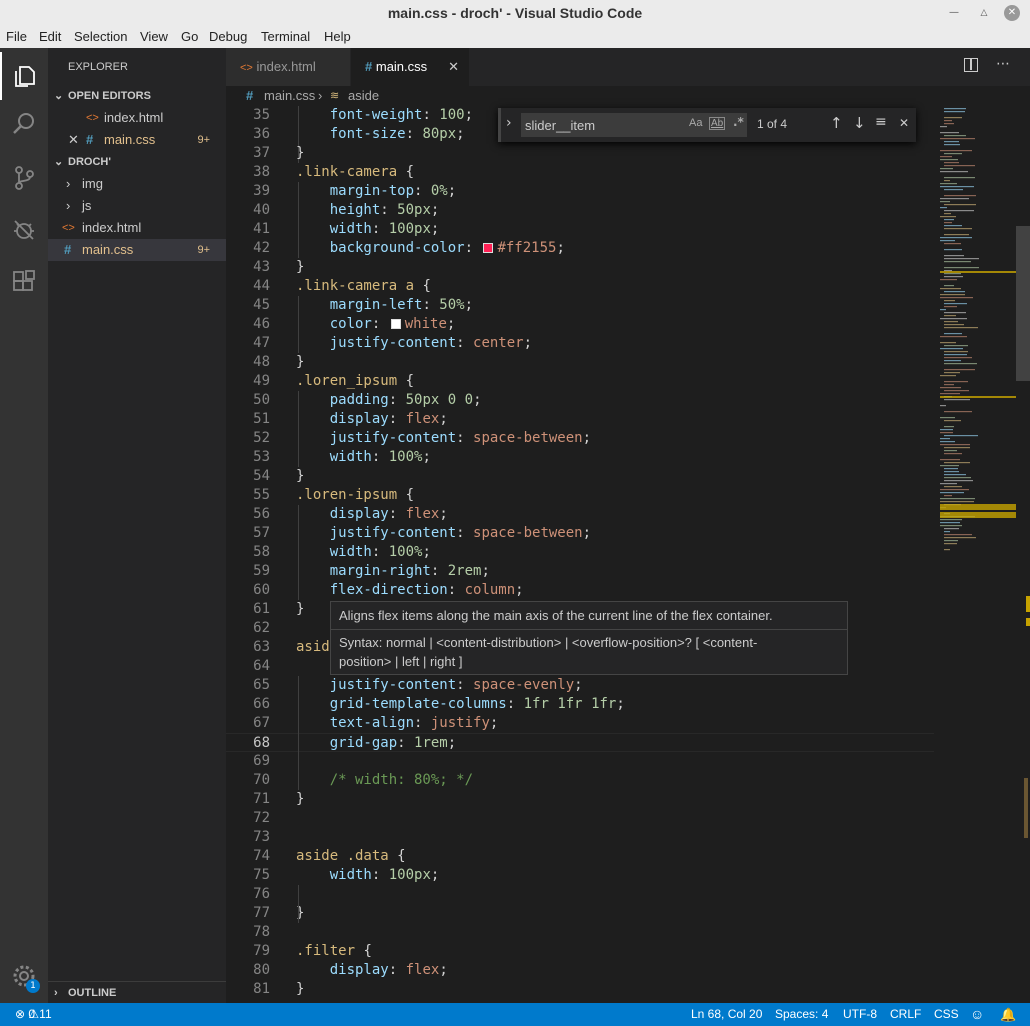 This screenshot has width=1030, height=1026. I want to click on eol-status: CRLF, so click(905, 1014).